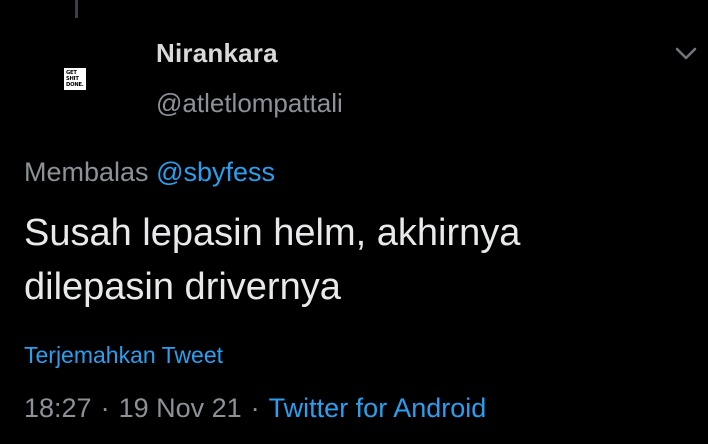 This screenshot has height=444, width=708. What do you see at coordinates (249, 103) in the screenshot?
I see `user-handle: @atletlompattali` at bounding box center [249, 103].